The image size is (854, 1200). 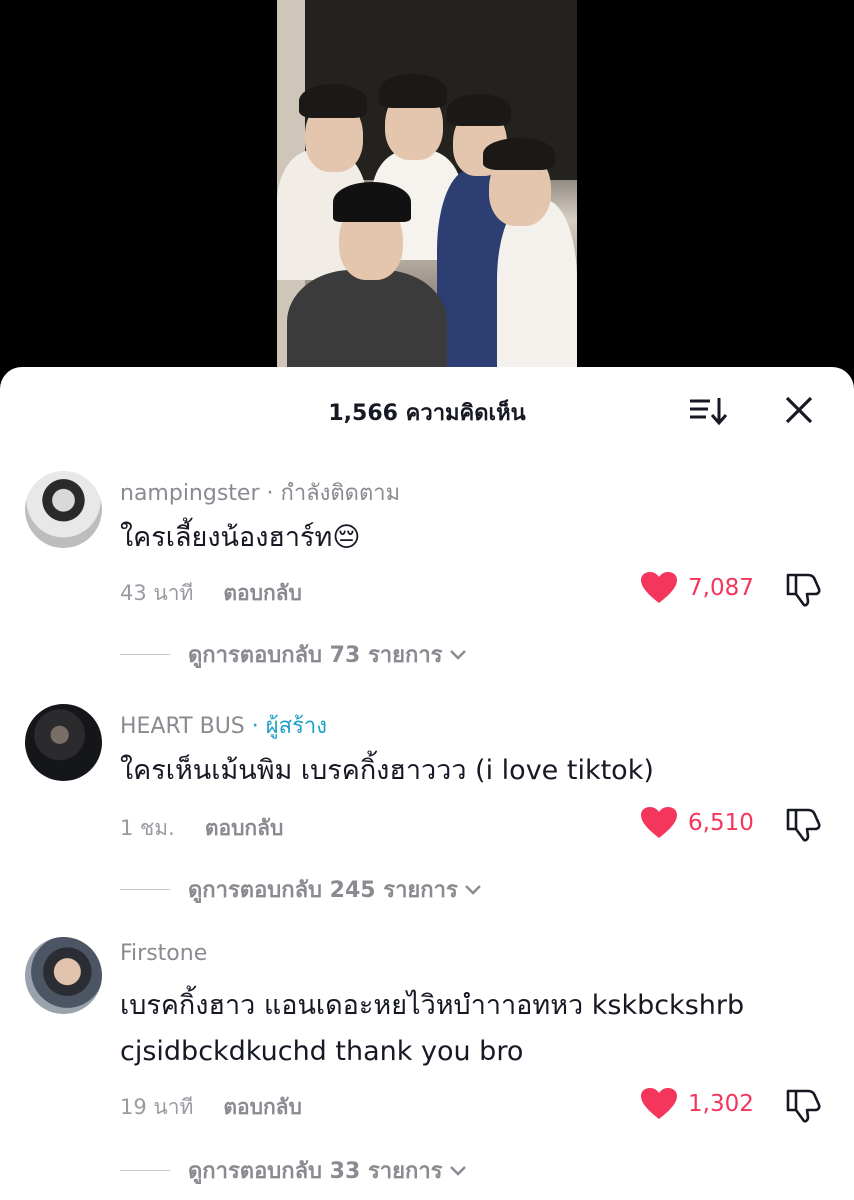 What do you see at coordinates (157, 593) in the screenshot?
I see `comment-time: 43 นาที` at bounding box center [157, 593].